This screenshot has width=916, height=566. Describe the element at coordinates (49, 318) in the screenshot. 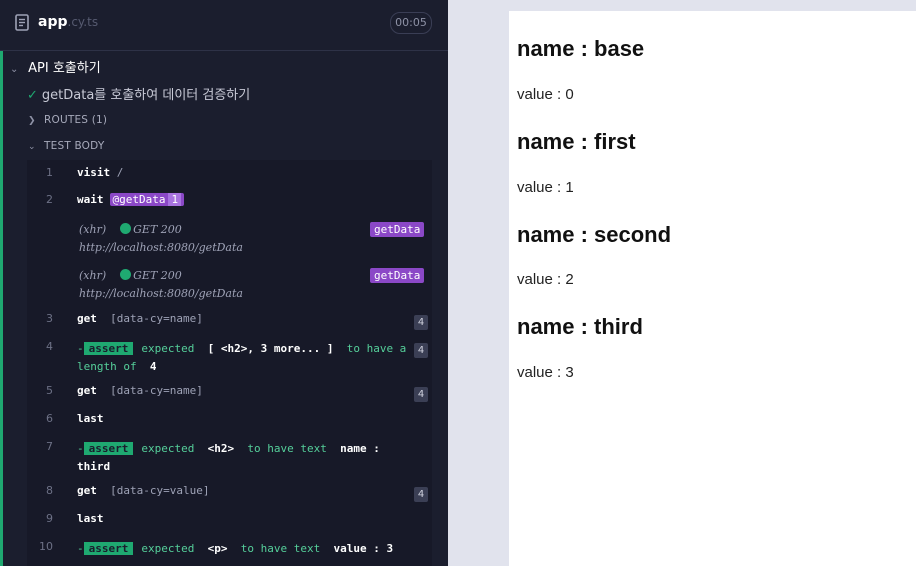

I see `command-number: 3` at that location.